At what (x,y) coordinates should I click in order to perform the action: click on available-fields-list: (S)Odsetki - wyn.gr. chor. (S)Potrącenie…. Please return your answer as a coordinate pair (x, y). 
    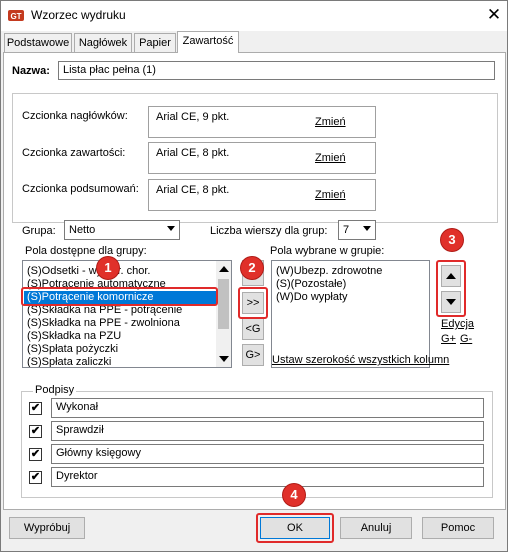
    Looking at the image, I should click on (127, 314).